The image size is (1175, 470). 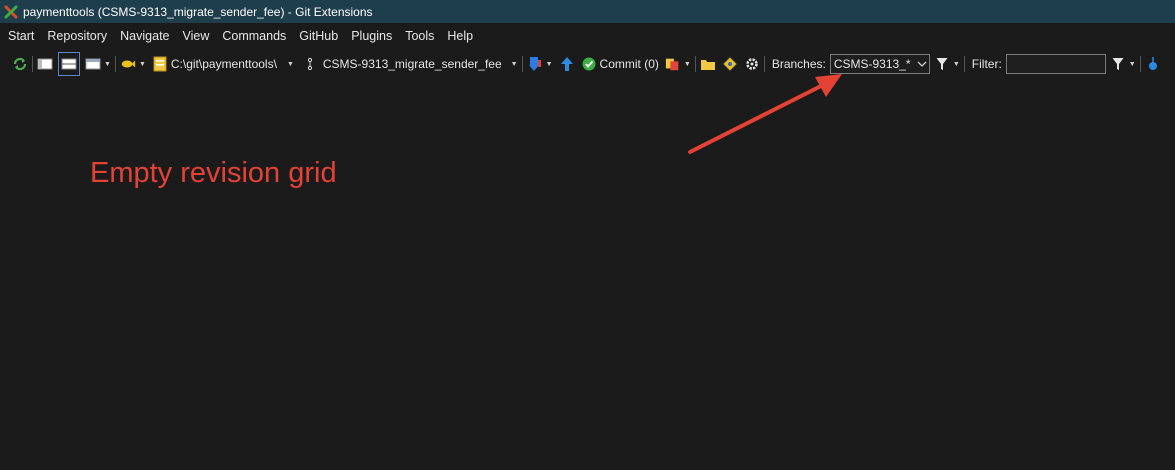 What do you see at coordinates (765, 114) in the screenshot?
I see `annotation-arrow-icon` at bounding box center [765, 114].